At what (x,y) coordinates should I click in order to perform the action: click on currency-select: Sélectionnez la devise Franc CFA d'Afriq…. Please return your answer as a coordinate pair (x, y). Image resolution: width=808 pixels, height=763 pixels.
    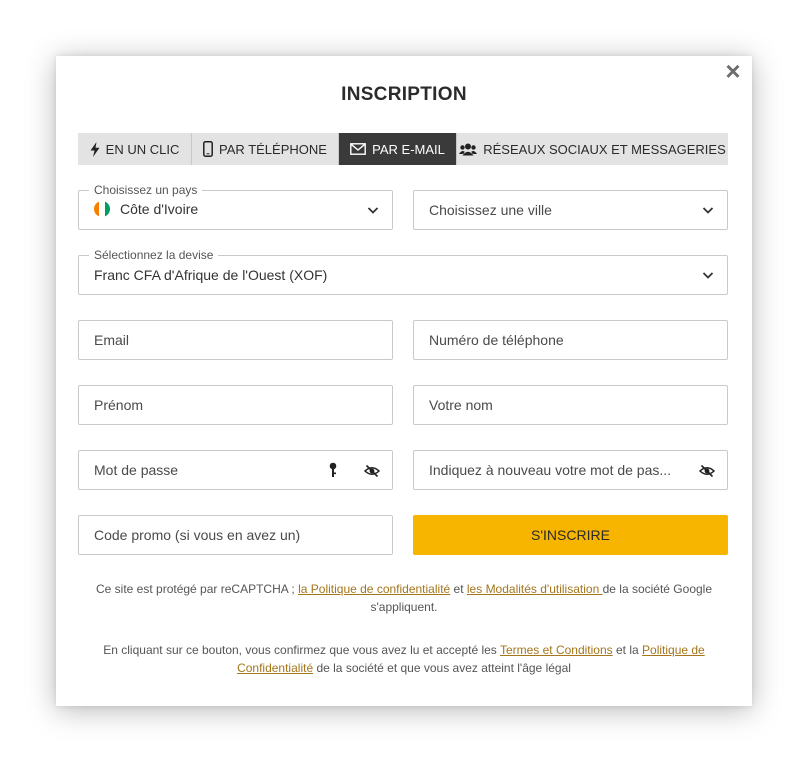
    Looking at the image, I should click on (403, 271).